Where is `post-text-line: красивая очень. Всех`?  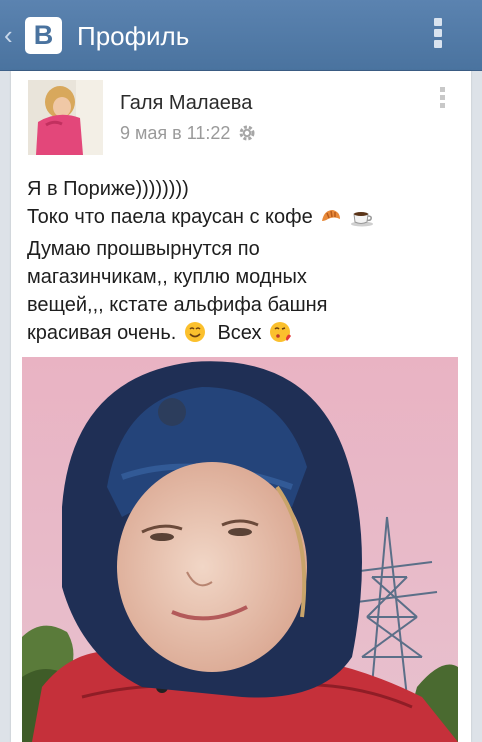
post-text-line: красивая очень. Всех is located at coordinates (245, 335).